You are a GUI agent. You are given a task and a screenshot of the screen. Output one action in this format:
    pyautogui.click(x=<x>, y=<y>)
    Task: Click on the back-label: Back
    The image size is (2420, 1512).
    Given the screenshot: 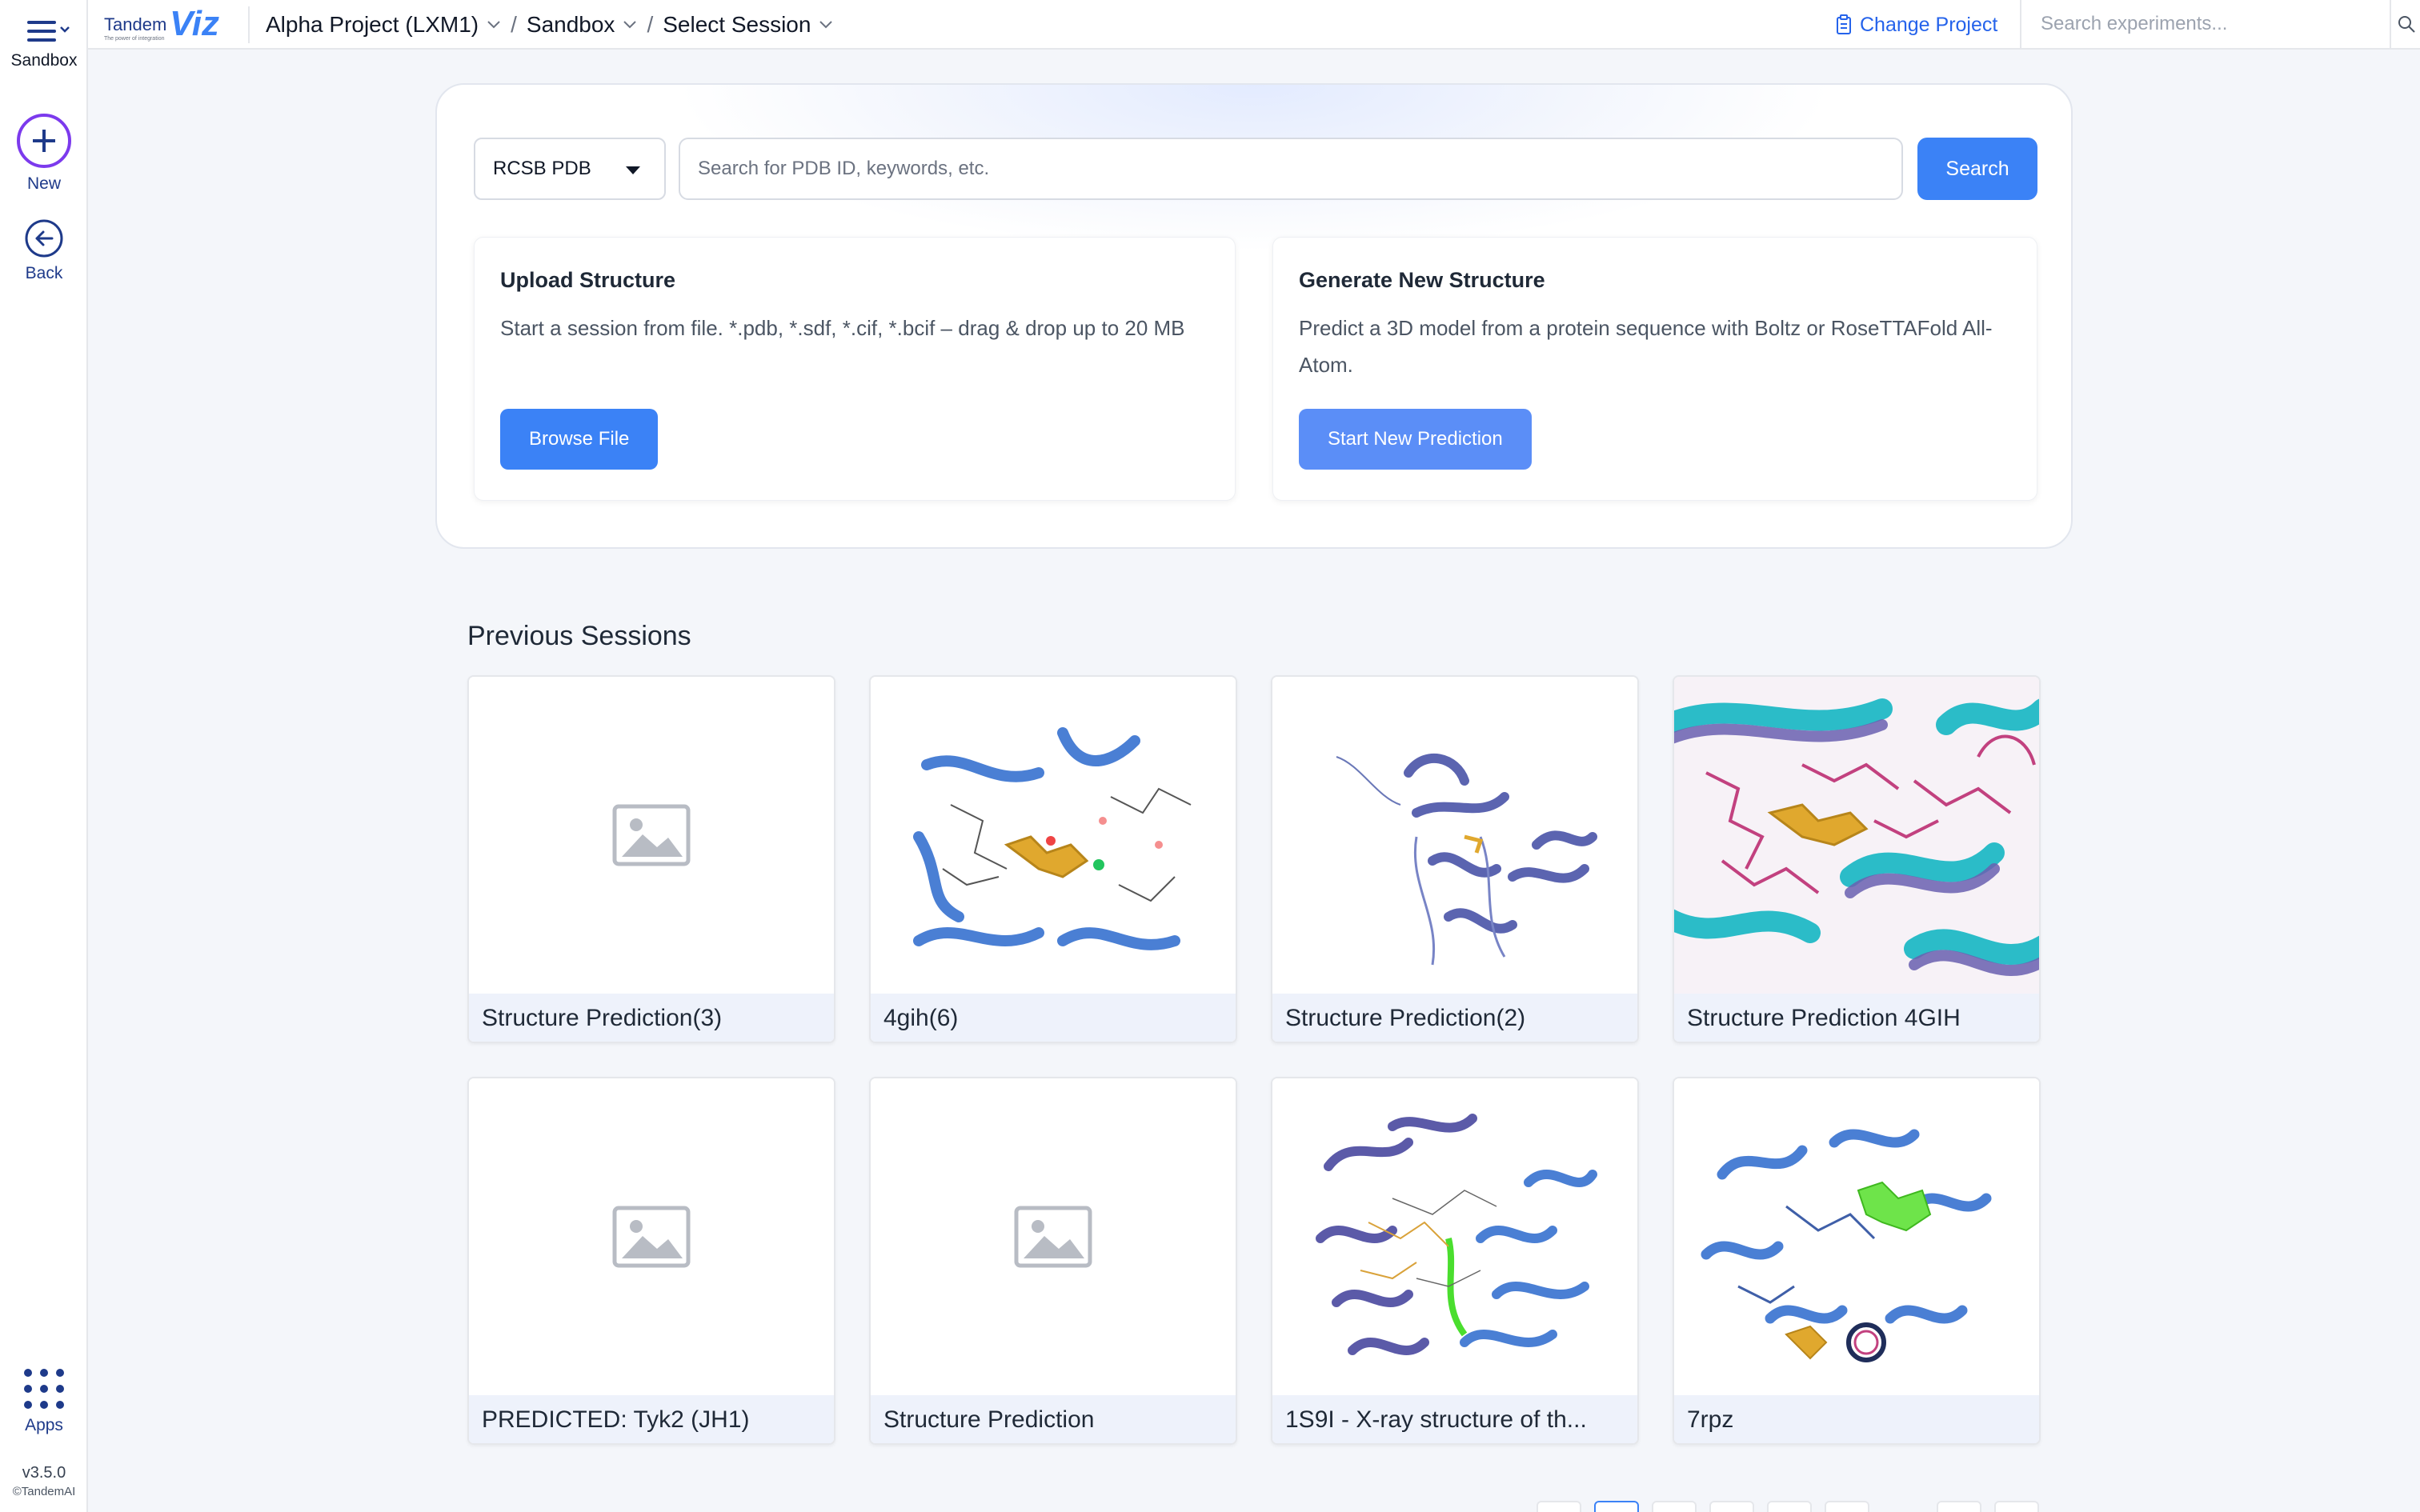 What is the action you would take?
    pyautogui.click(x=44, y=273)
    